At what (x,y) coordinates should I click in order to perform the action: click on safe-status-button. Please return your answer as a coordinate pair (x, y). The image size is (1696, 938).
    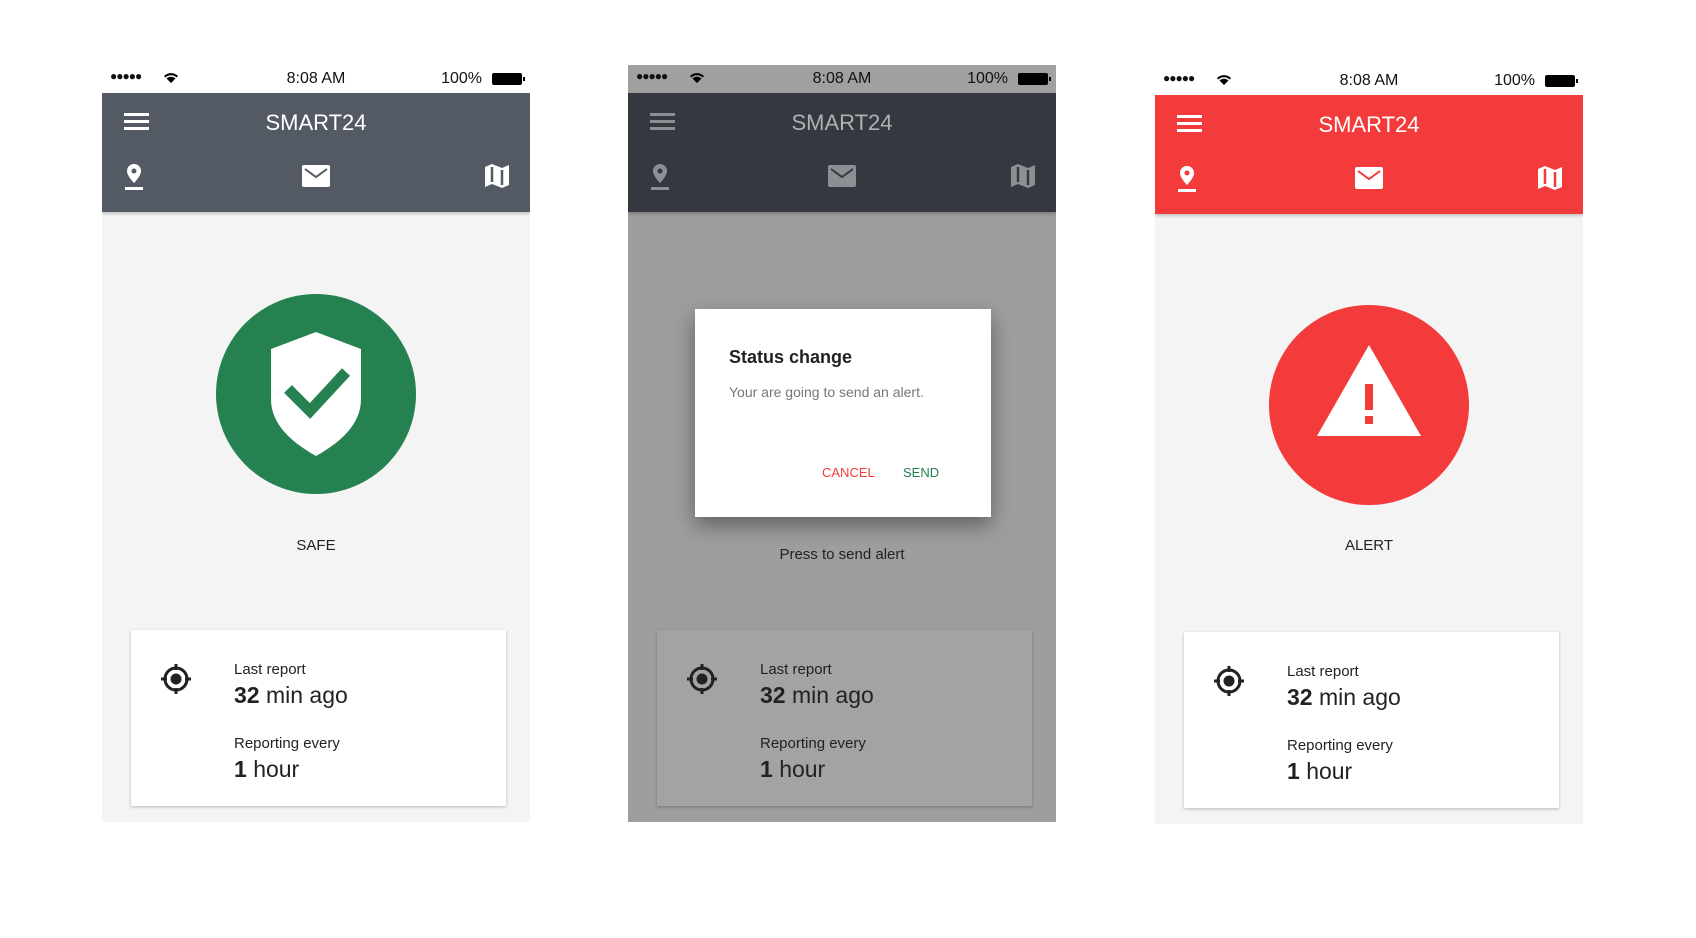
    Looking at the image, I should click on (316, 394).